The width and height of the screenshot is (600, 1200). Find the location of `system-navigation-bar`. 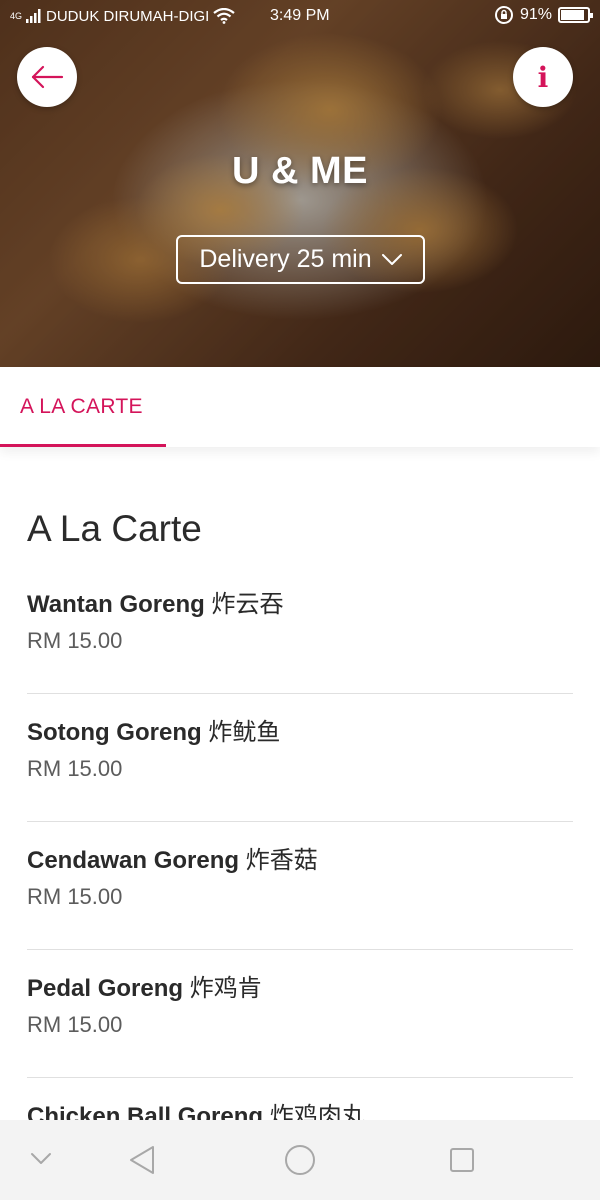

system-navigation-bar is located at coordinates (300, 1160).